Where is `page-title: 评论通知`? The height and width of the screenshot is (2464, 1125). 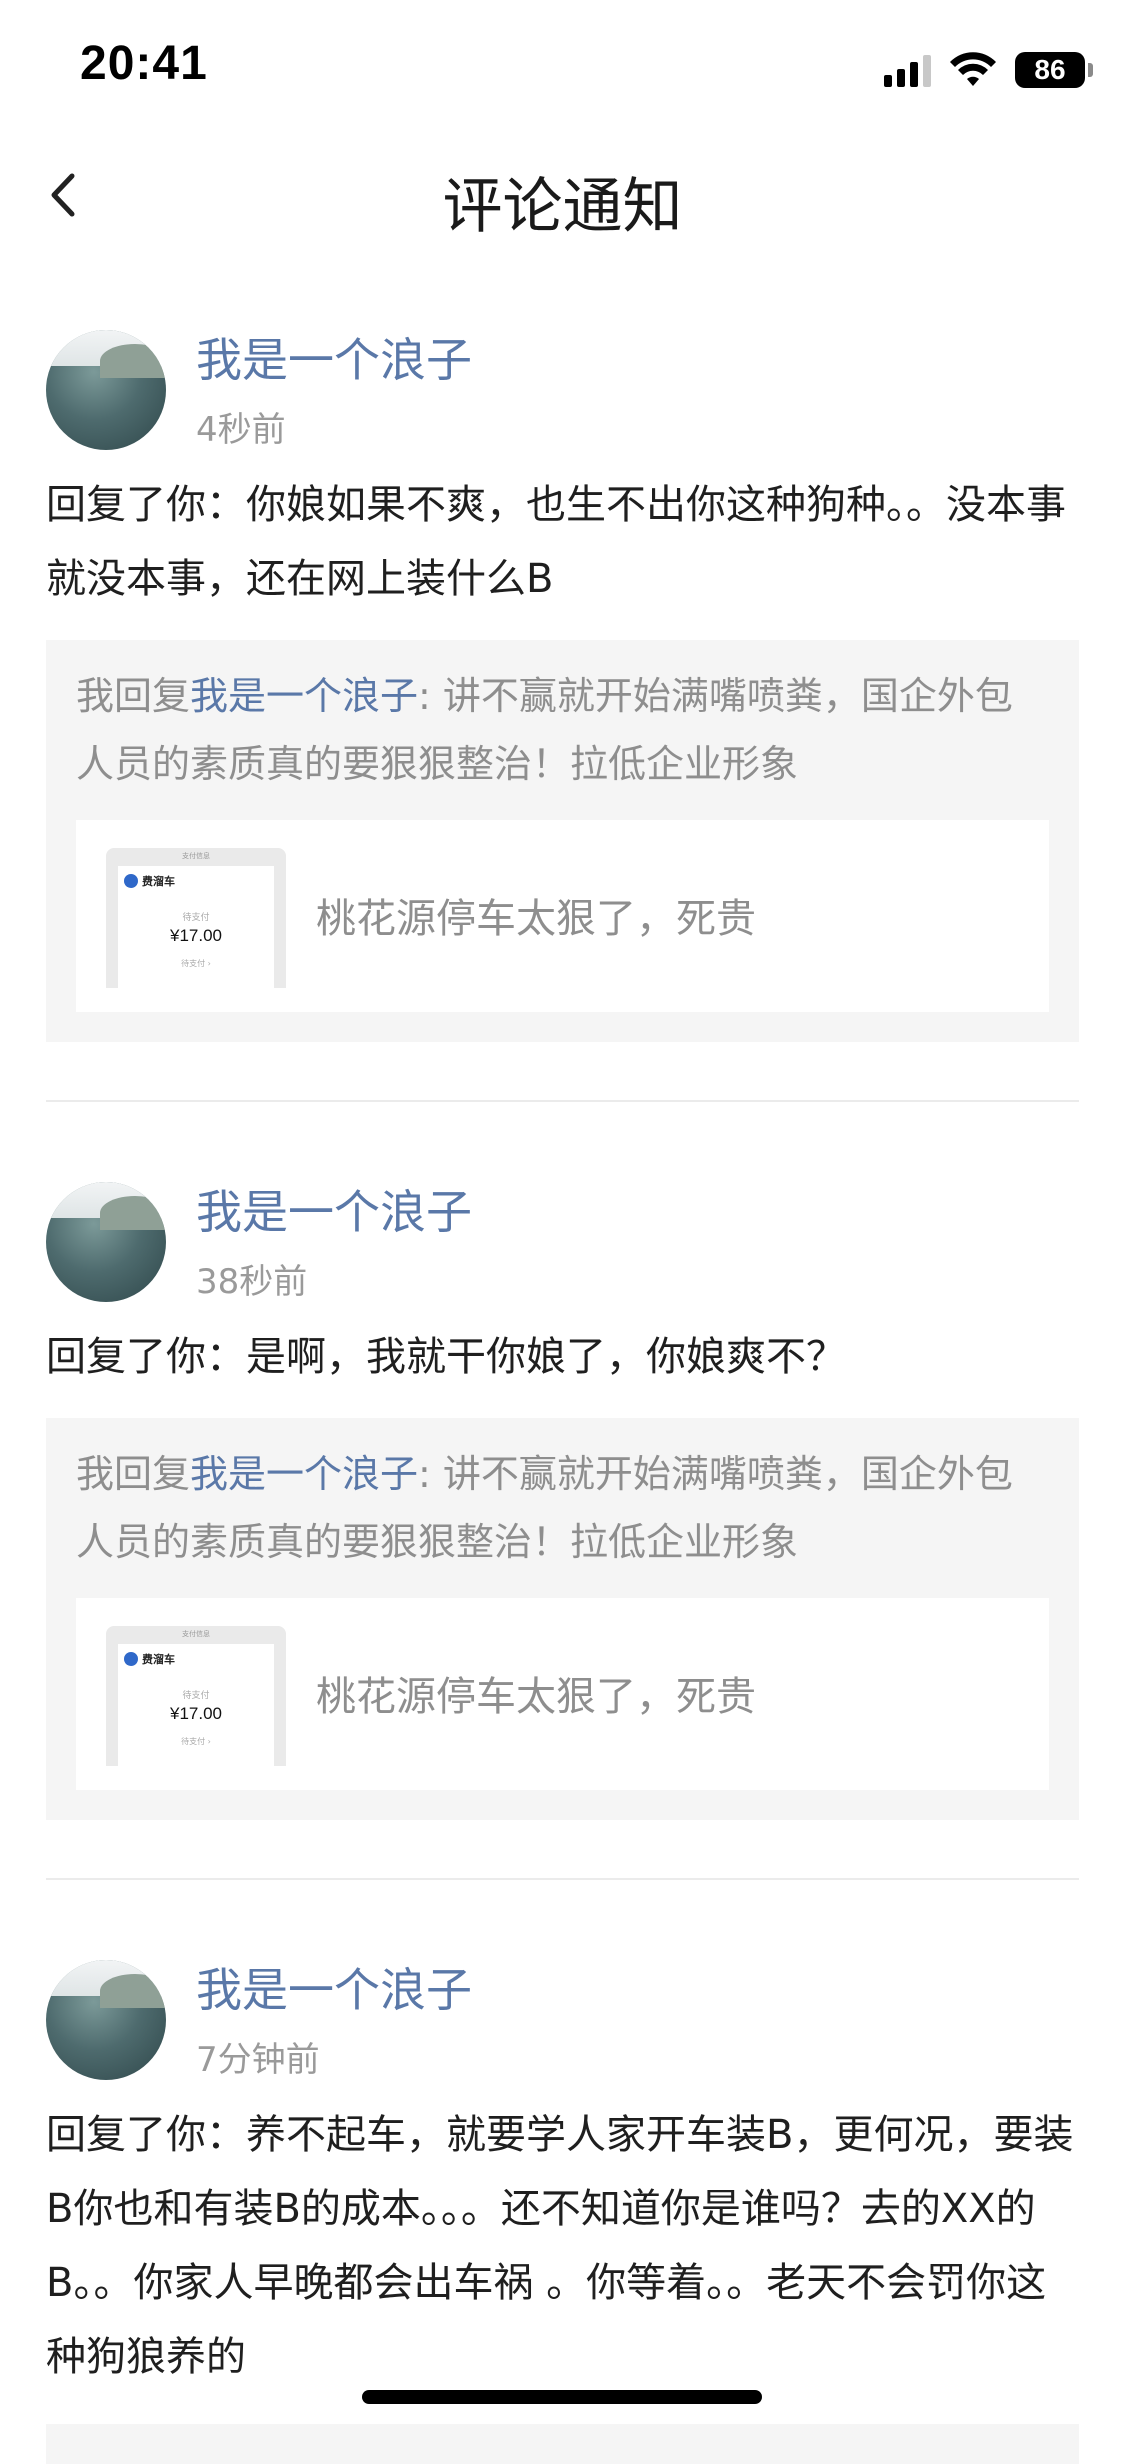 page-title: 评论通知 is located at coordinates (562, 207).